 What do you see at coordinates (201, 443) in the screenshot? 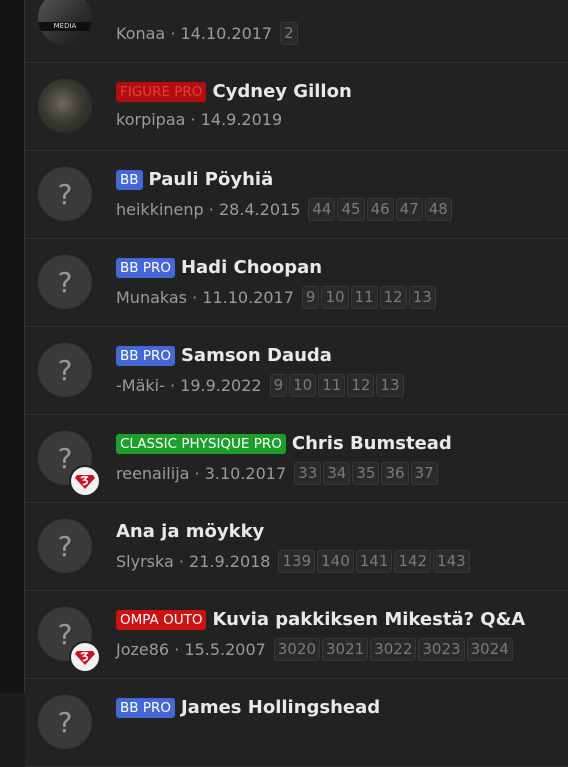
I see `thread-prefix-badge: CLASSIC PHYSIQUE PRO` at bounding box center [201, 443].